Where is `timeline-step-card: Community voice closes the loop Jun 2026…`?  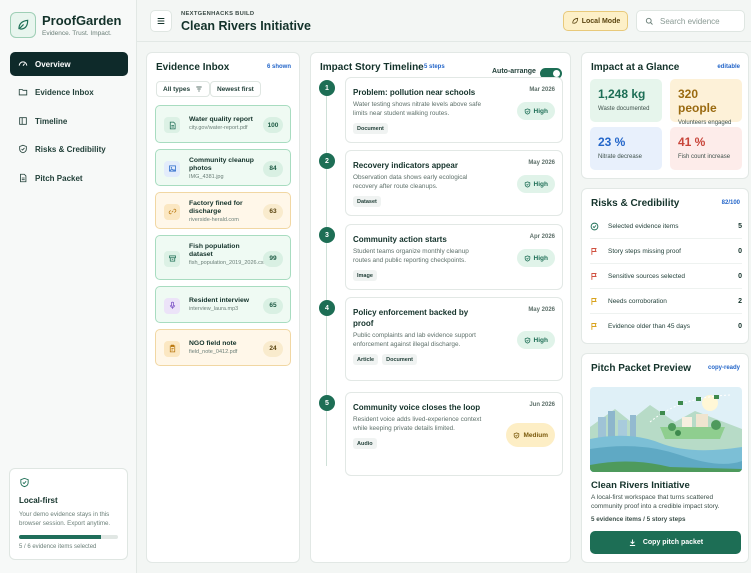
timeline-step-card: Community voice closes the loop Jun 2026… is located at coordinates (454, 434).